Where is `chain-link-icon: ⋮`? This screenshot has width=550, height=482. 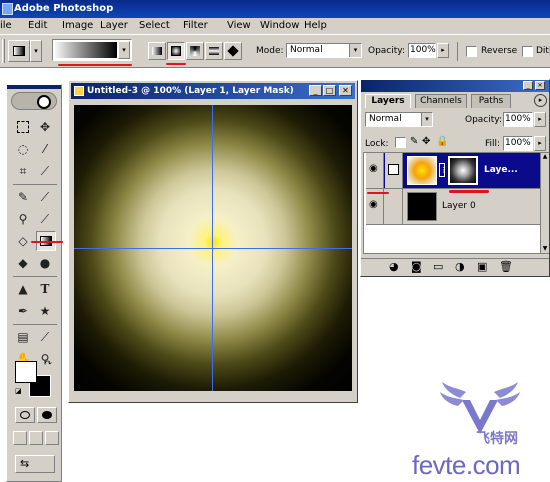
chain-link-icon: ⋮ is located at coordinates (443, 170).